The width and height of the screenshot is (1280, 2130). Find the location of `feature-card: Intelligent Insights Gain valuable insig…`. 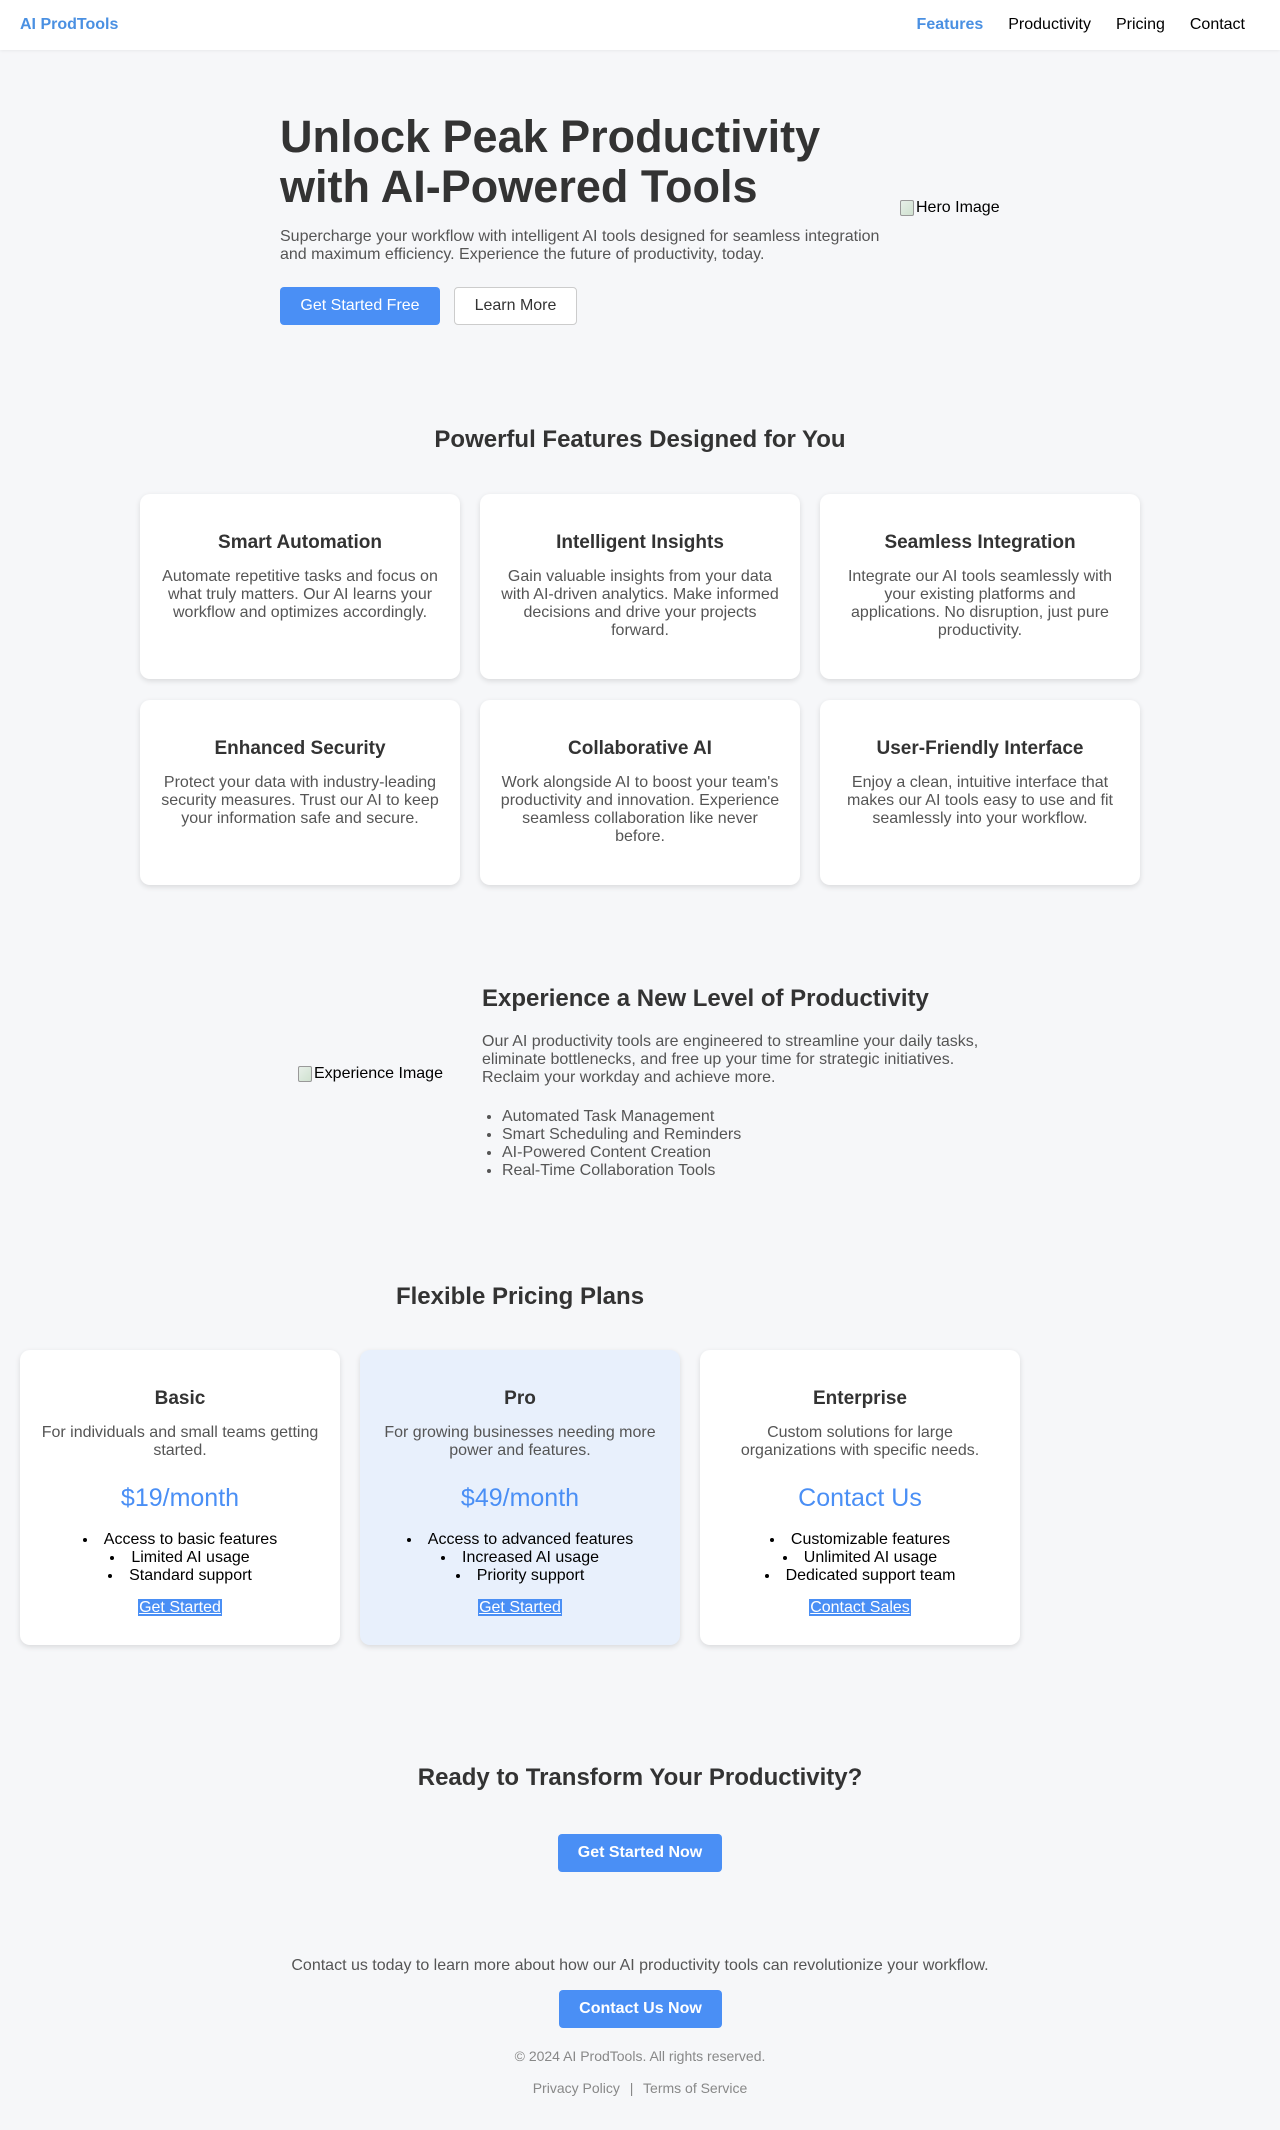

feature-card: Intelligent Insights Gain valuable insig… is located at coordinates (640, 586).